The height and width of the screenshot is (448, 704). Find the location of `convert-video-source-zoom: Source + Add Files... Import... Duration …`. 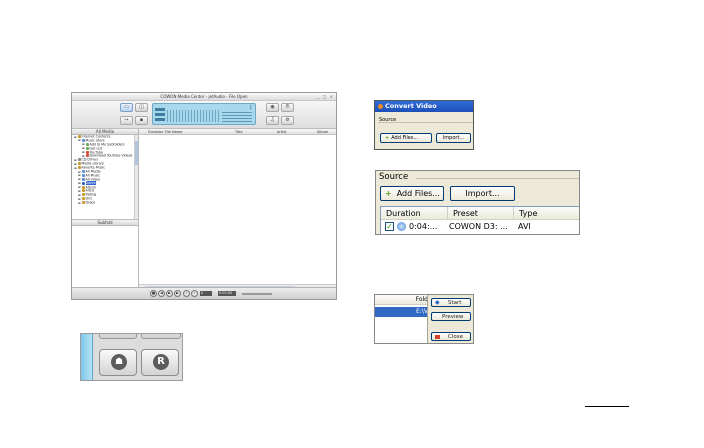

convert-video-source-zoom: Source + Add Files... Import... Duration … is located at coordinates (477, 202).